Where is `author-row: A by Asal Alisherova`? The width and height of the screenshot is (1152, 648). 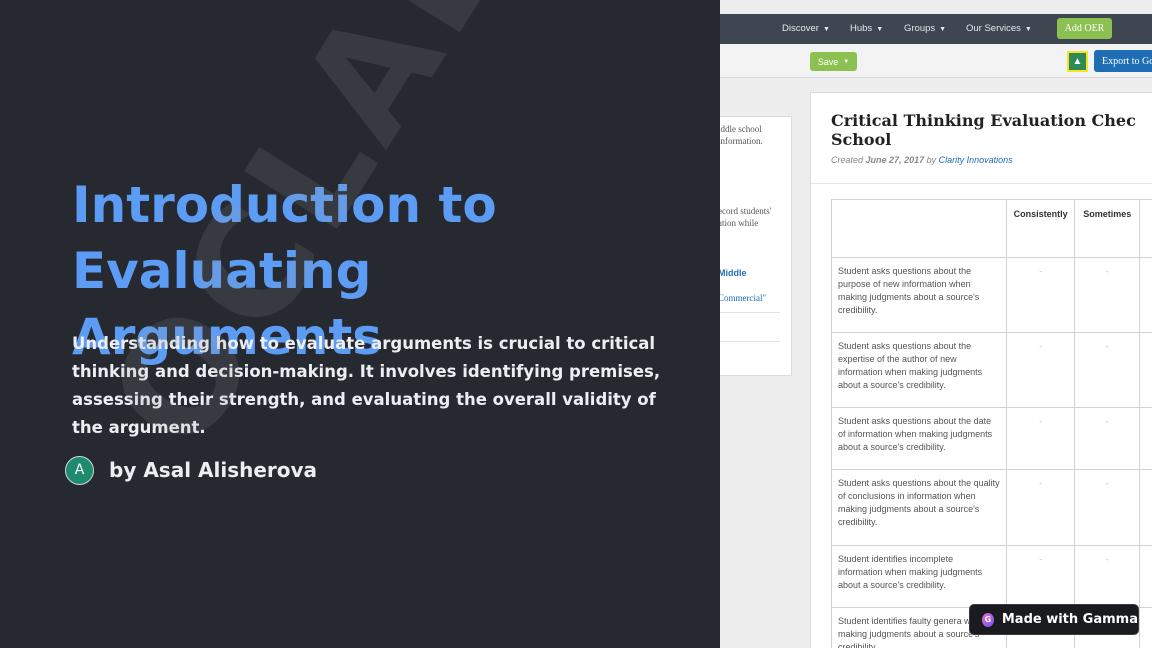
author-row: A by Asal Alisherova is located at coordinates (191, 470).